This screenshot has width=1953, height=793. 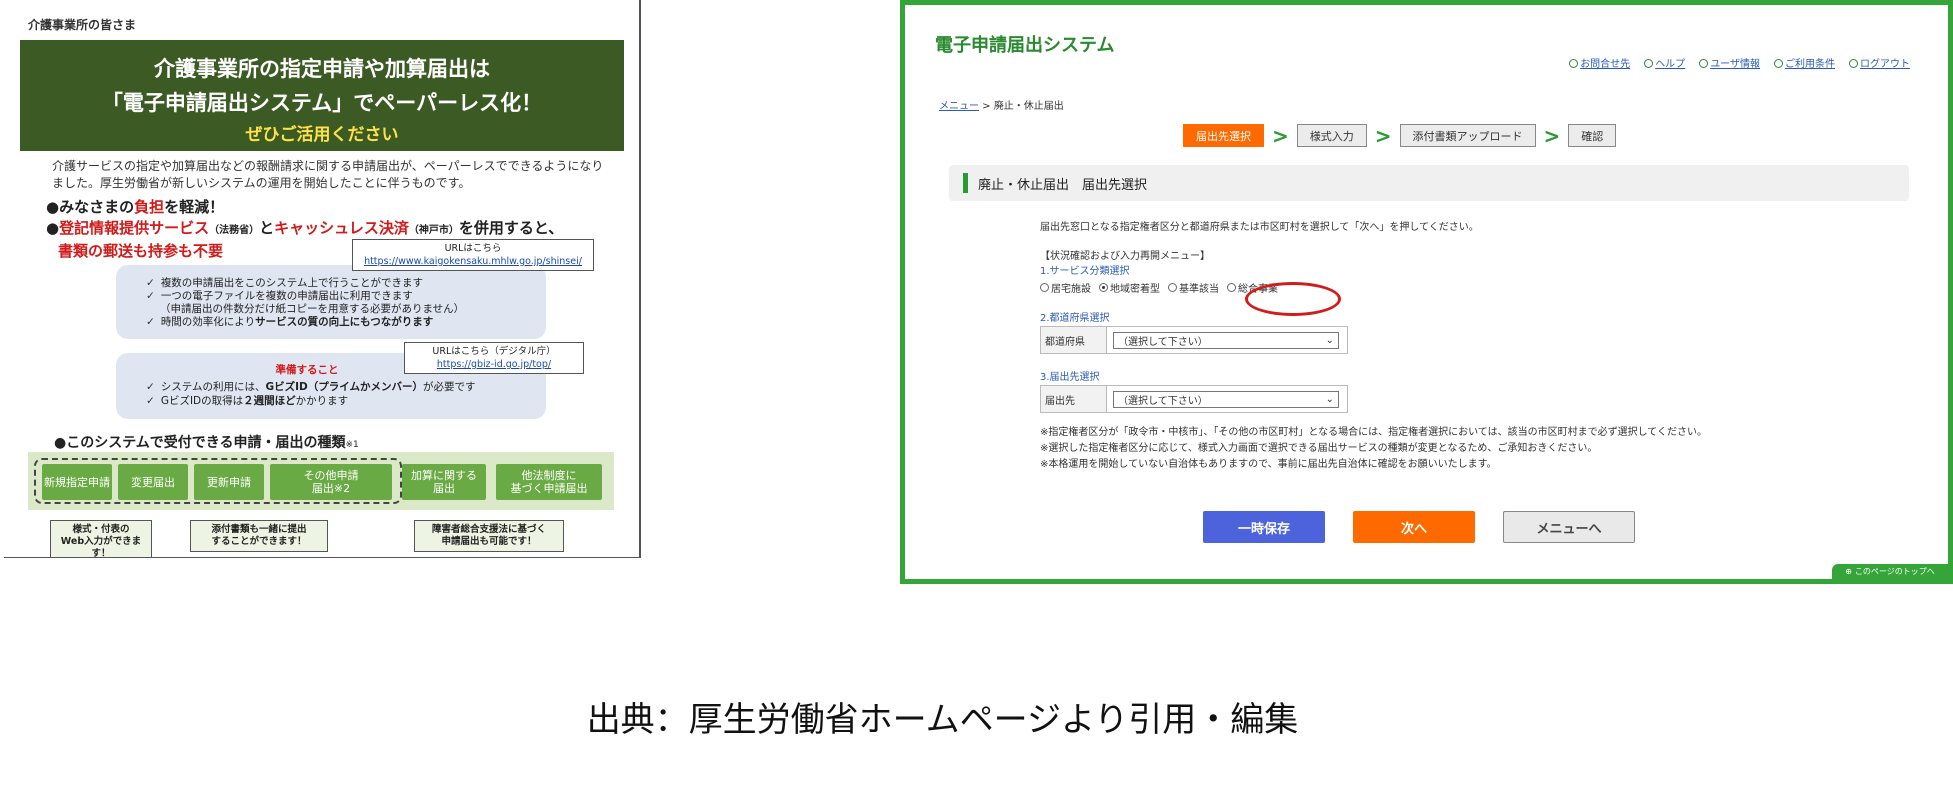 What do you see at coordinates (489, 536) in the screenshot?
I see `note-disability-law: 障害者総合支援法に基づく 申請届出も可能です！` at bounding box center [489, 536].